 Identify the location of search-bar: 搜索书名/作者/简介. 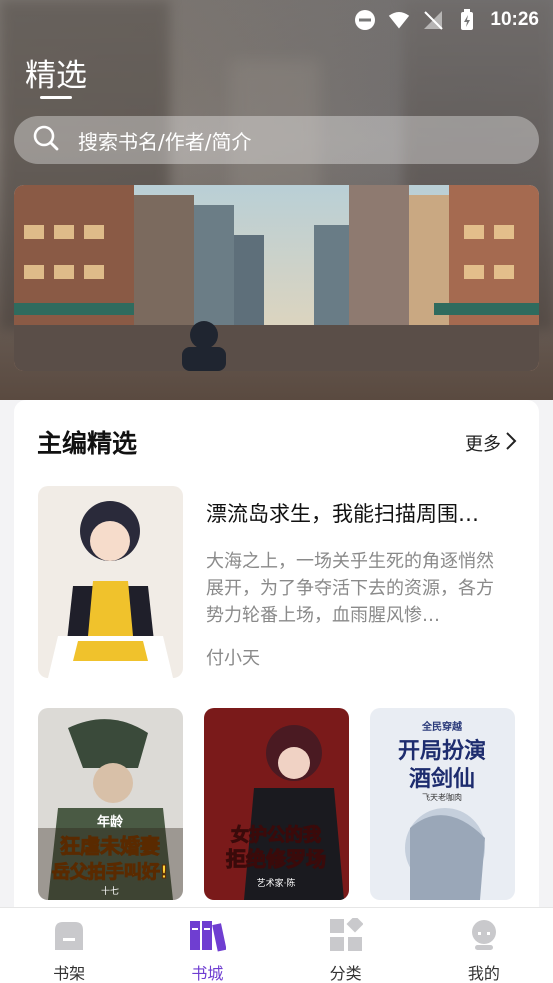
(276, 140).